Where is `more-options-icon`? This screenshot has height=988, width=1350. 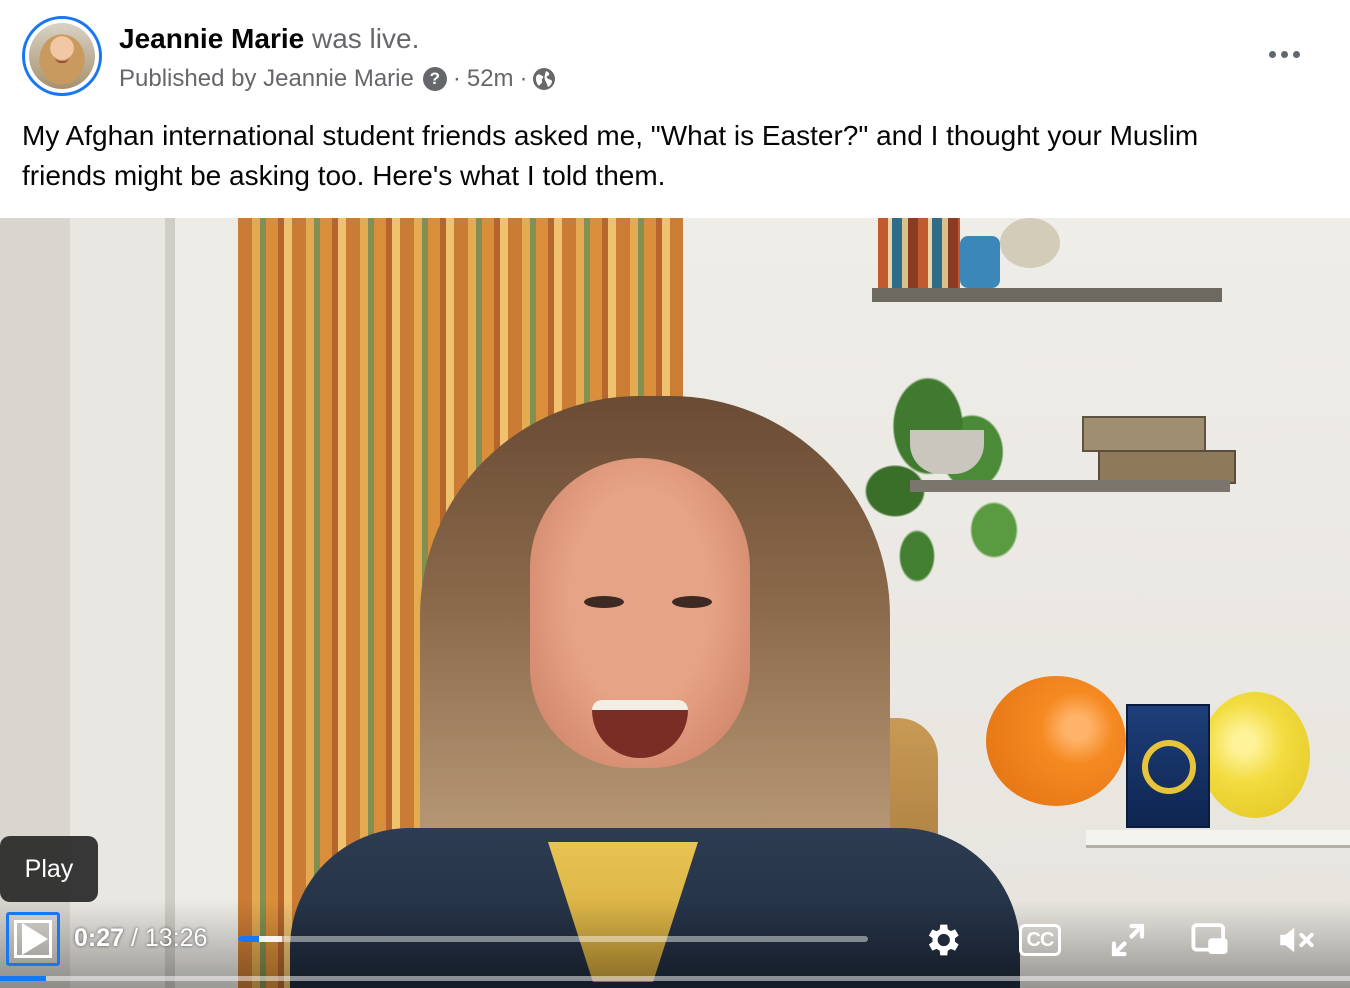 more-options-icon is located at coordinates (1284, 54).